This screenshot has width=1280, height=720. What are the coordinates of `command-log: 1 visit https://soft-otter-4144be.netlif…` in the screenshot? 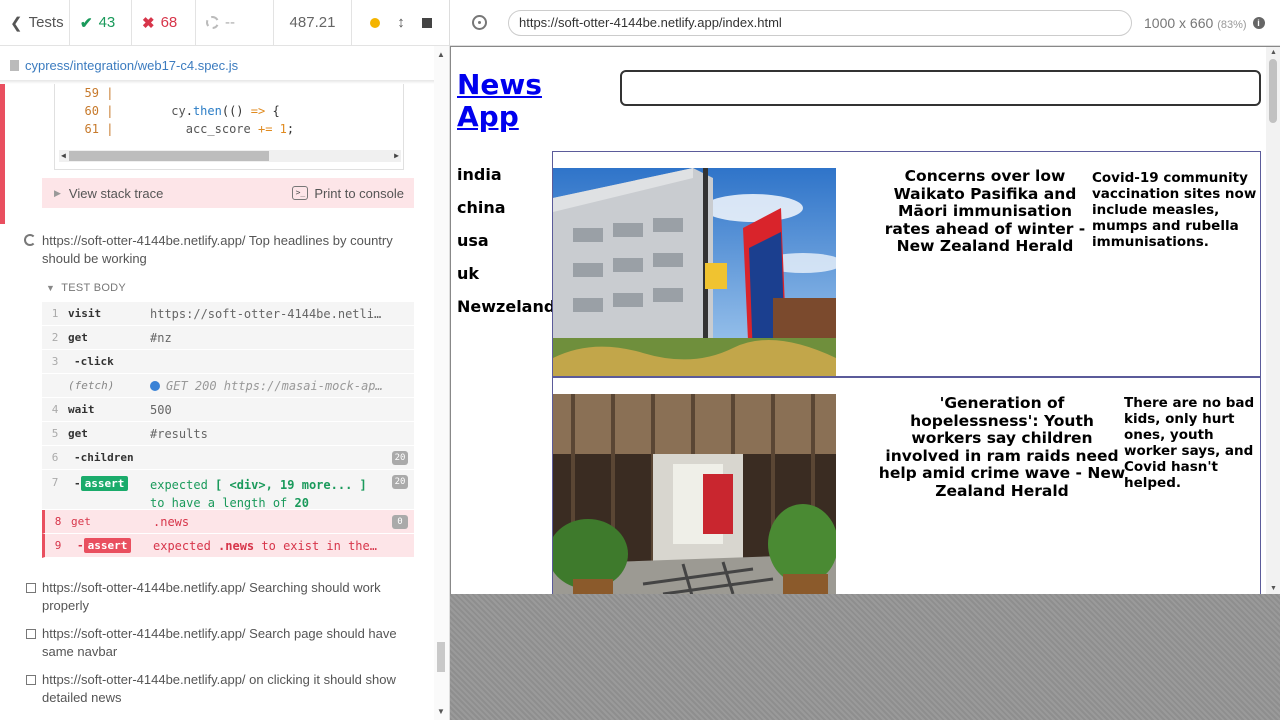 It's located at (228, 430).